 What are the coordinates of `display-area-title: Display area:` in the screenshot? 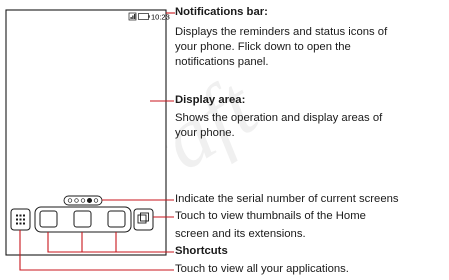 It's located at (210, 100).